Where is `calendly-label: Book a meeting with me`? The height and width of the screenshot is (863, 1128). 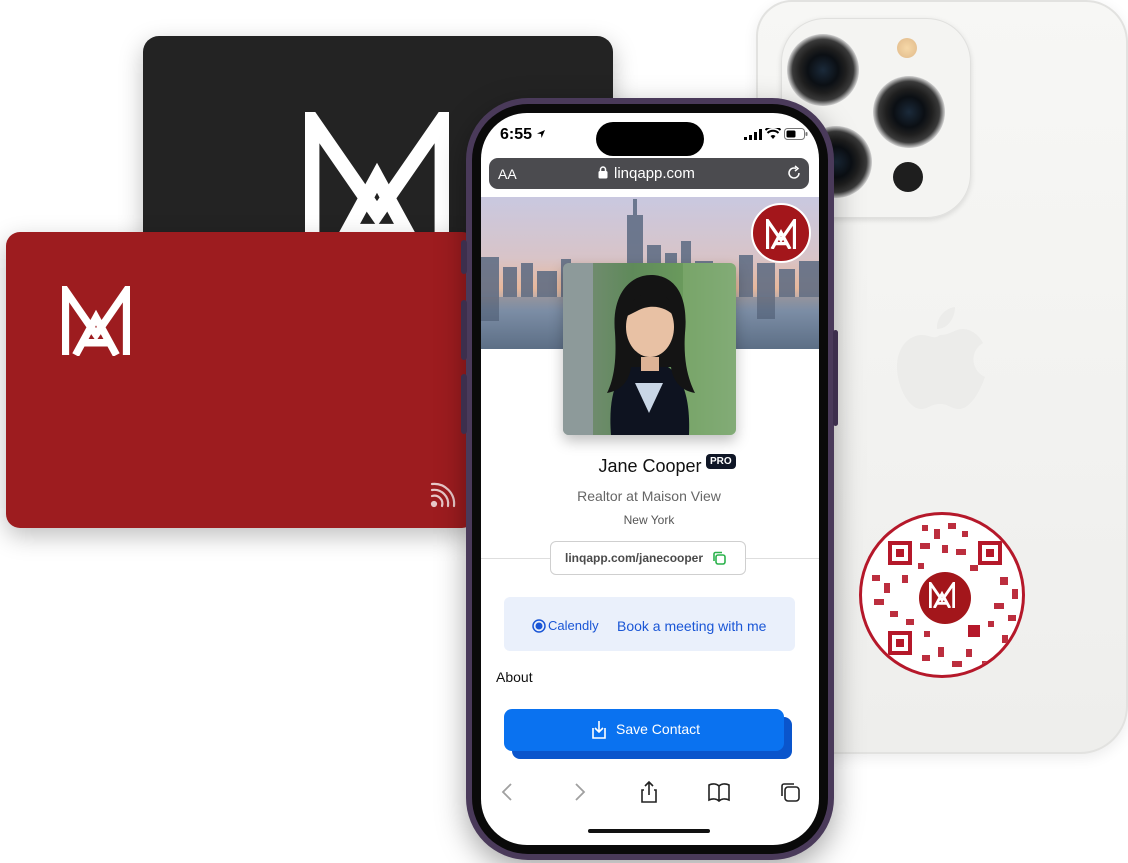
calendly-label: Book a meeting with me is located at coordinates (691, 626).